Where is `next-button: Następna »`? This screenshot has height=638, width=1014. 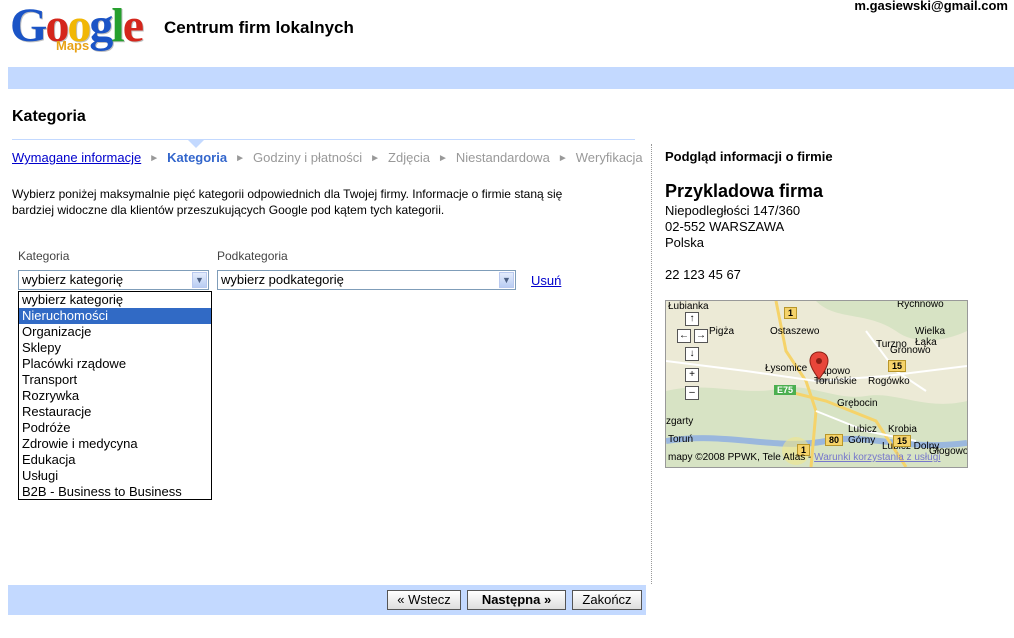
next-button: Następna » is located at coordinates (516, 600).